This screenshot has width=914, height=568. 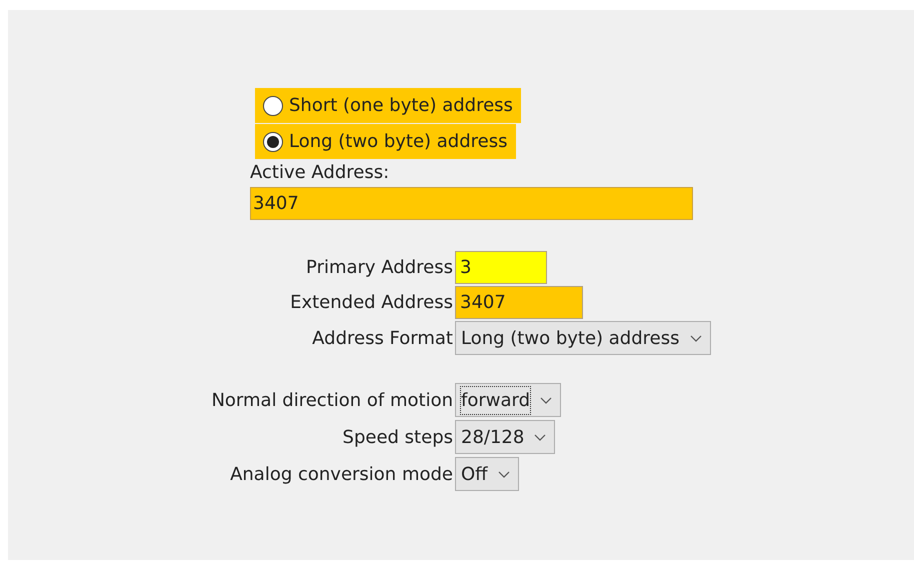 What do you see at coordinates (505, 437) in the screenshot?
I see `dropdown: 28/128` at bounding box center [505, 437].